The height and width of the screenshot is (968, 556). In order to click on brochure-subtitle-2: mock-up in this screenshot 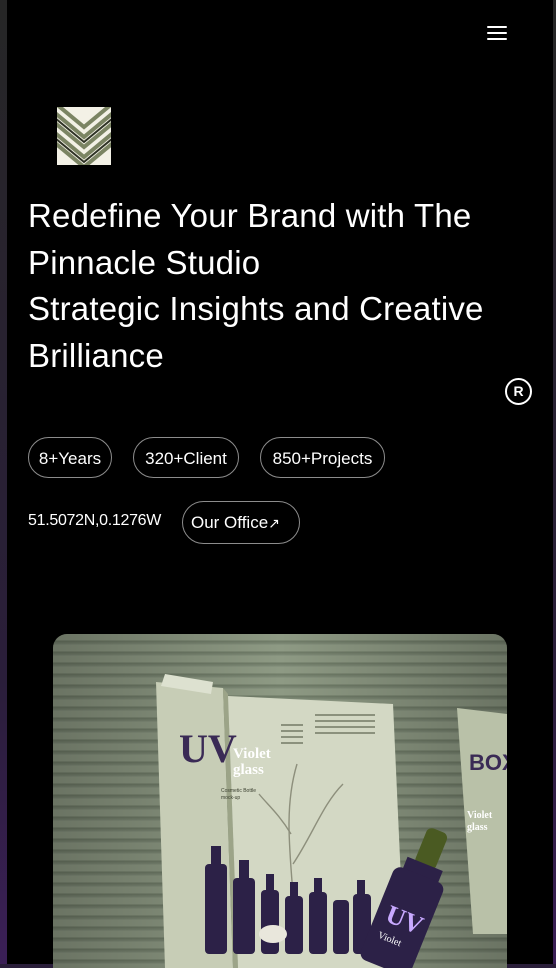, I will do `click(230, 798)`.